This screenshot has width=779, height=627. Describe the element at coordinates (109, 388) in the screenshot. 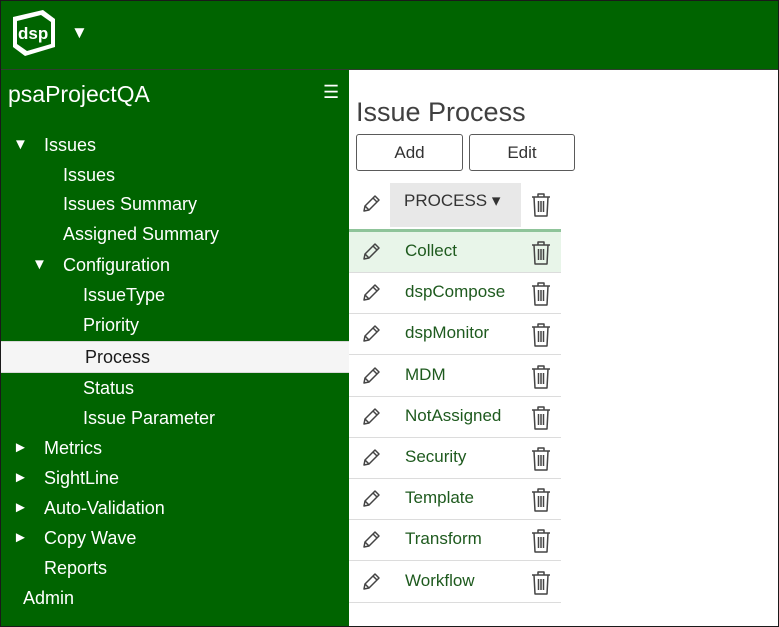

I see `sidebar-item-label: Status` at that location.